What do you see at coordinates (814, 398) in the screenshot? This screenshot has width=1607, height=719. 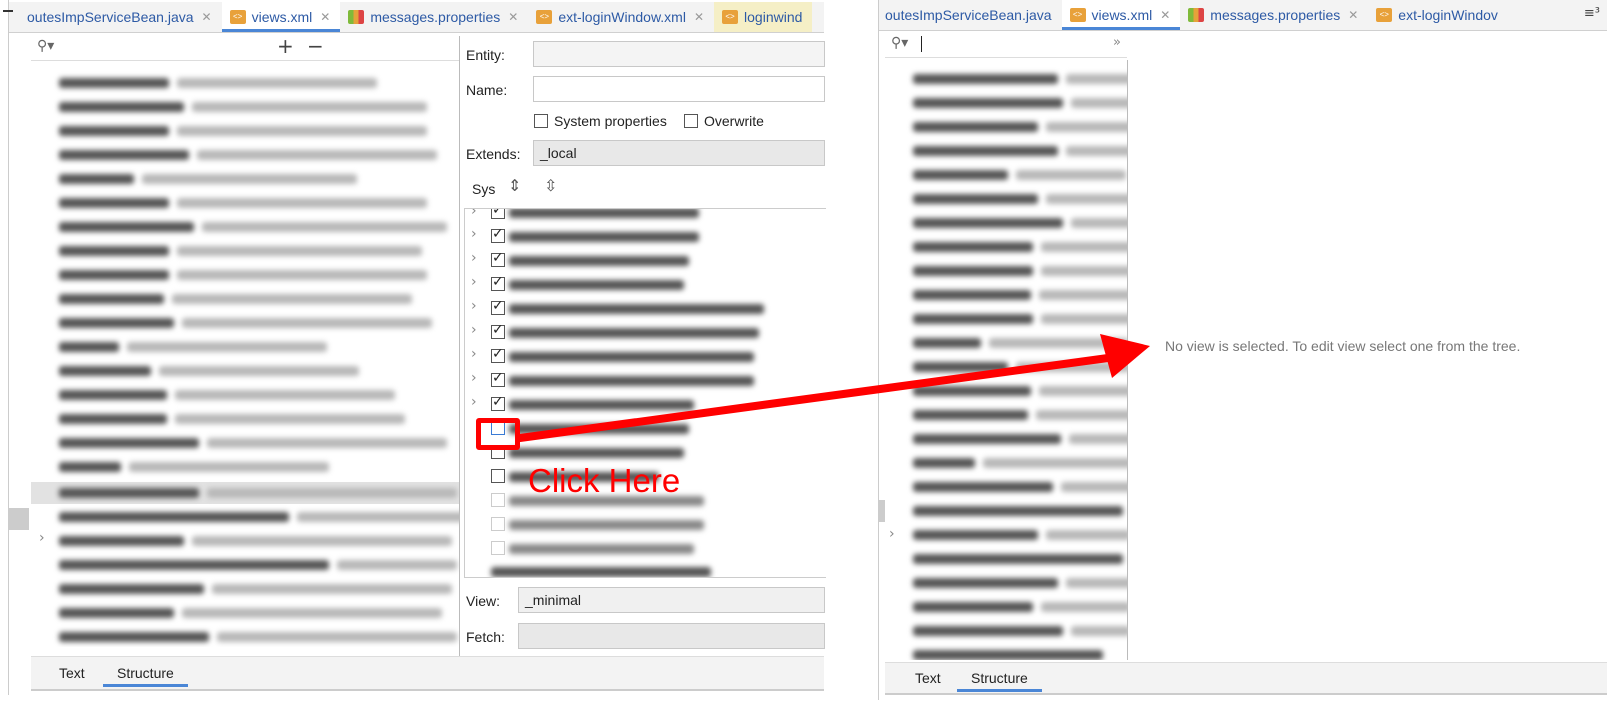 I see `arrow-shaft` at bounding box center [814, 398].